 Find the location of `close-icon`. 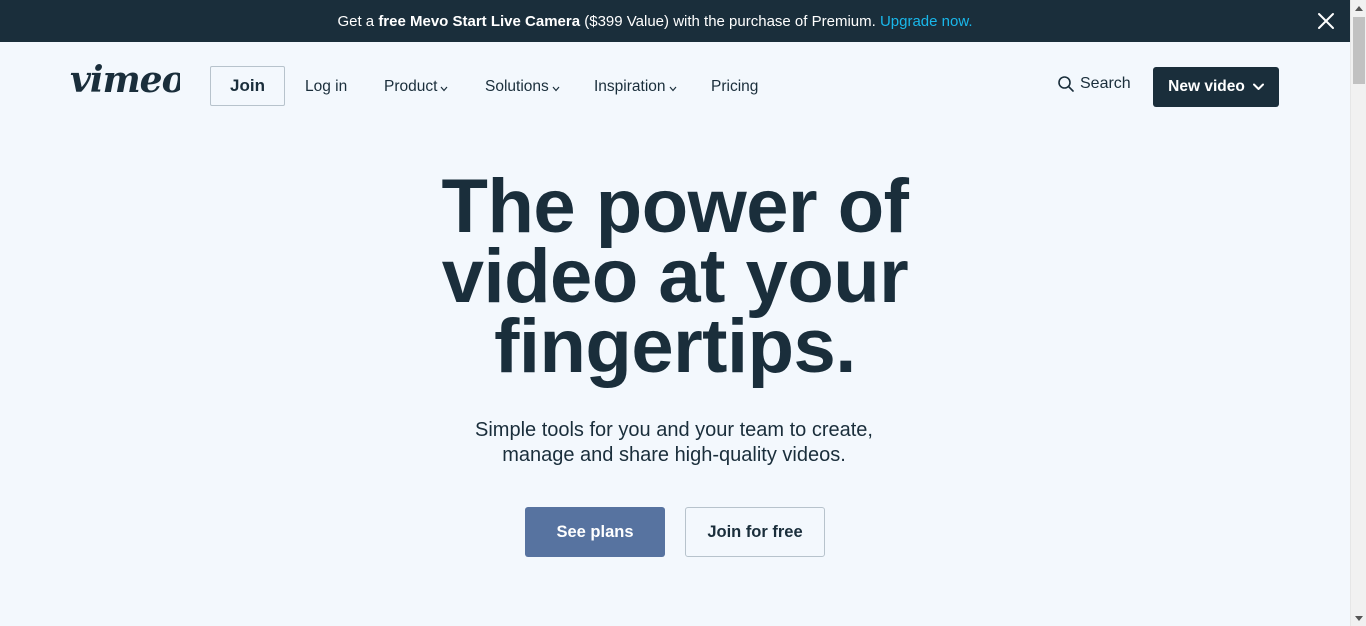

close-icon is located at coordinates (1326, 21).